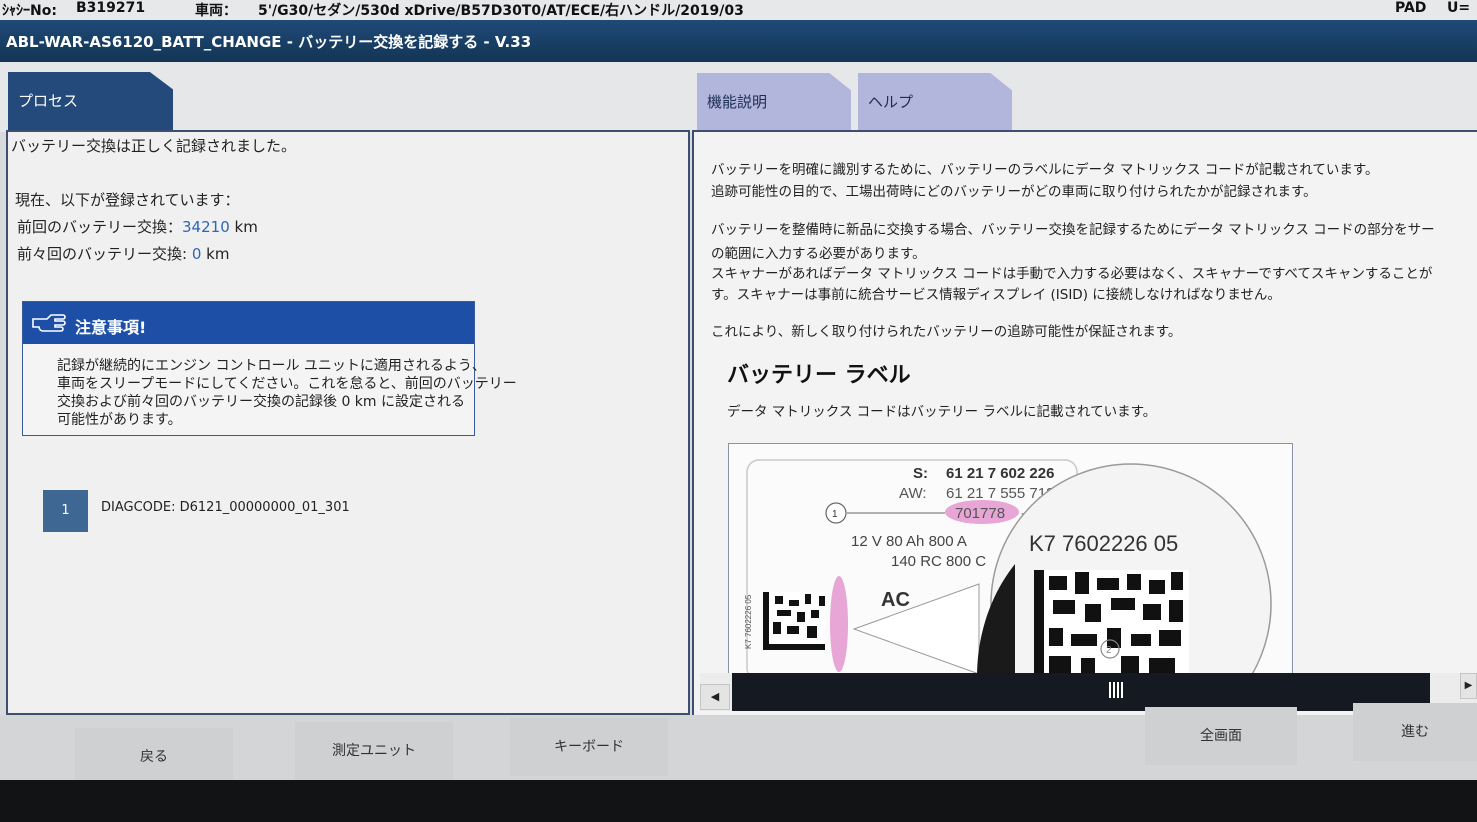 Image resolution: width=1477 pixels, height=822 pixels. I want to click on previous-battery-change-value: 34210, so click(206, 227).